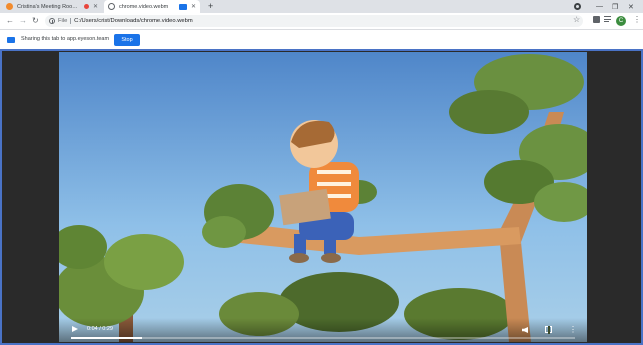  Describe the element at coordinates (11, 40) in the screenshot. I see `screen-share-icon` at that location.